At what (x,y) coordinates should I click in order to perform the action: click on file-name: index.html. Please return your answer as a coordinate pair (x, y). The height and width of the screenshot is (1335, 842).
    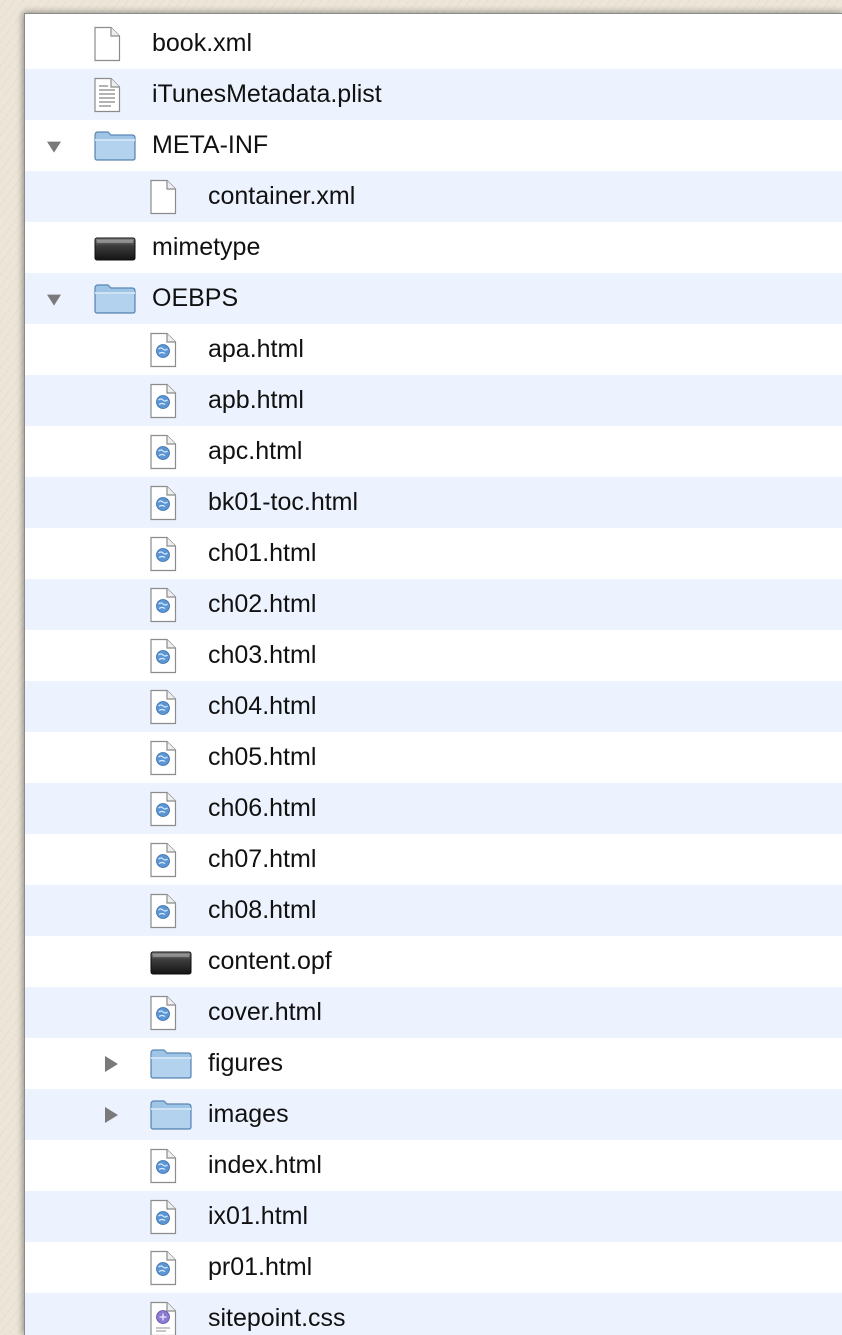
    Looking at the image, I should click on (265, 1165).